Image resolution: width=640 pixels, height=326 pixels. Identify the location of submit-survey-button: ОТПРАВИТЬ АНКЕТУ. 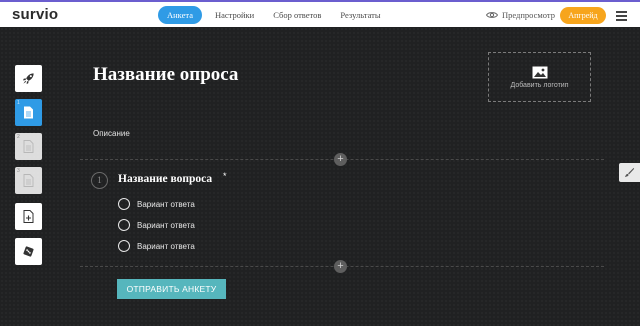
(171, 289).